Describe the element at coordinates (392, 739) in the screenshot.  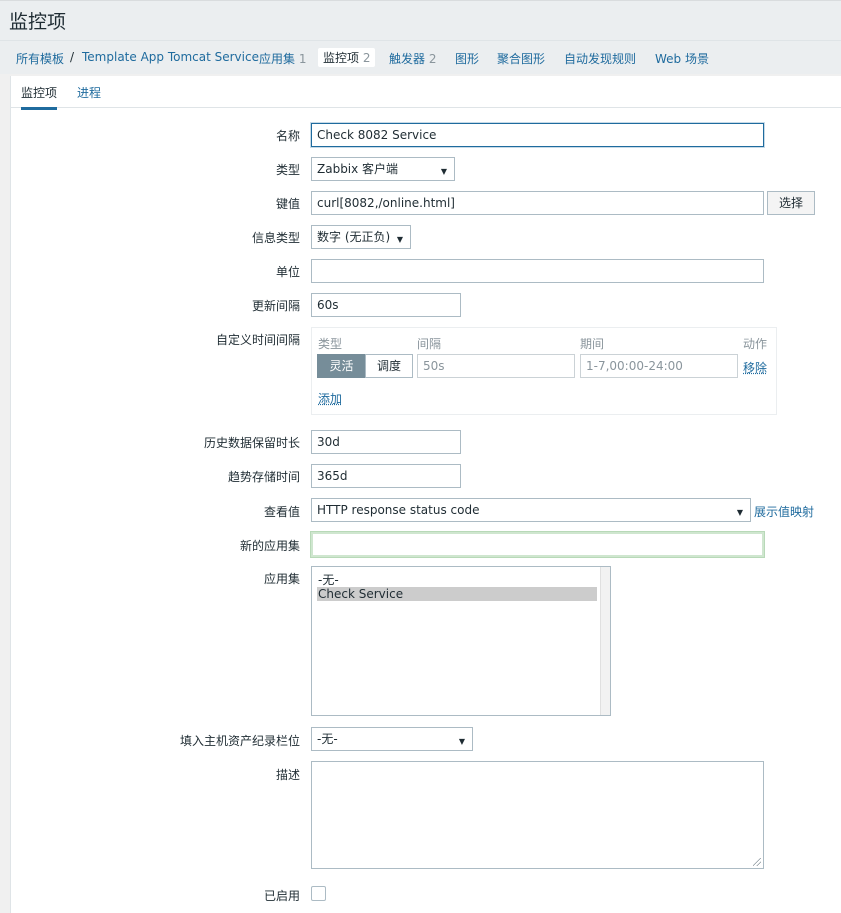
I see `inventory-select: -无- ▼` at that location.